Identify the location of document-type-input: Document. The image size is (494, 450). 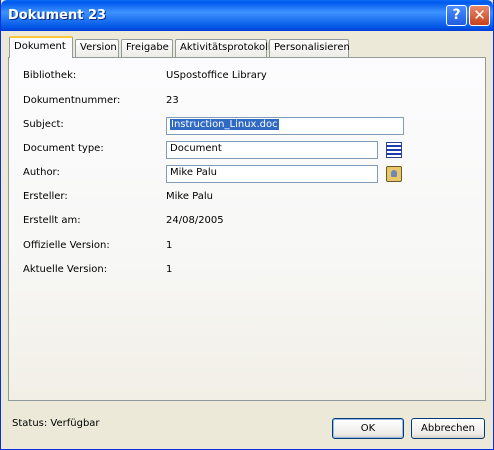
(272, 150).